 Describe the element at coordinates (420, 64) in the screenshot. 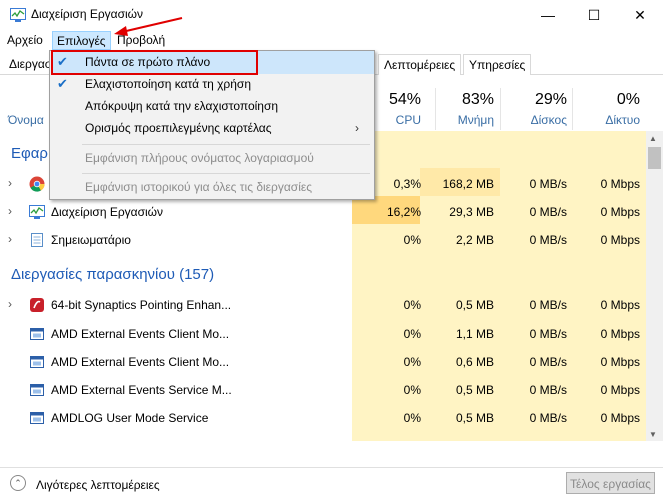

I see `tab-details: Λεπτομέρειες` at that location.